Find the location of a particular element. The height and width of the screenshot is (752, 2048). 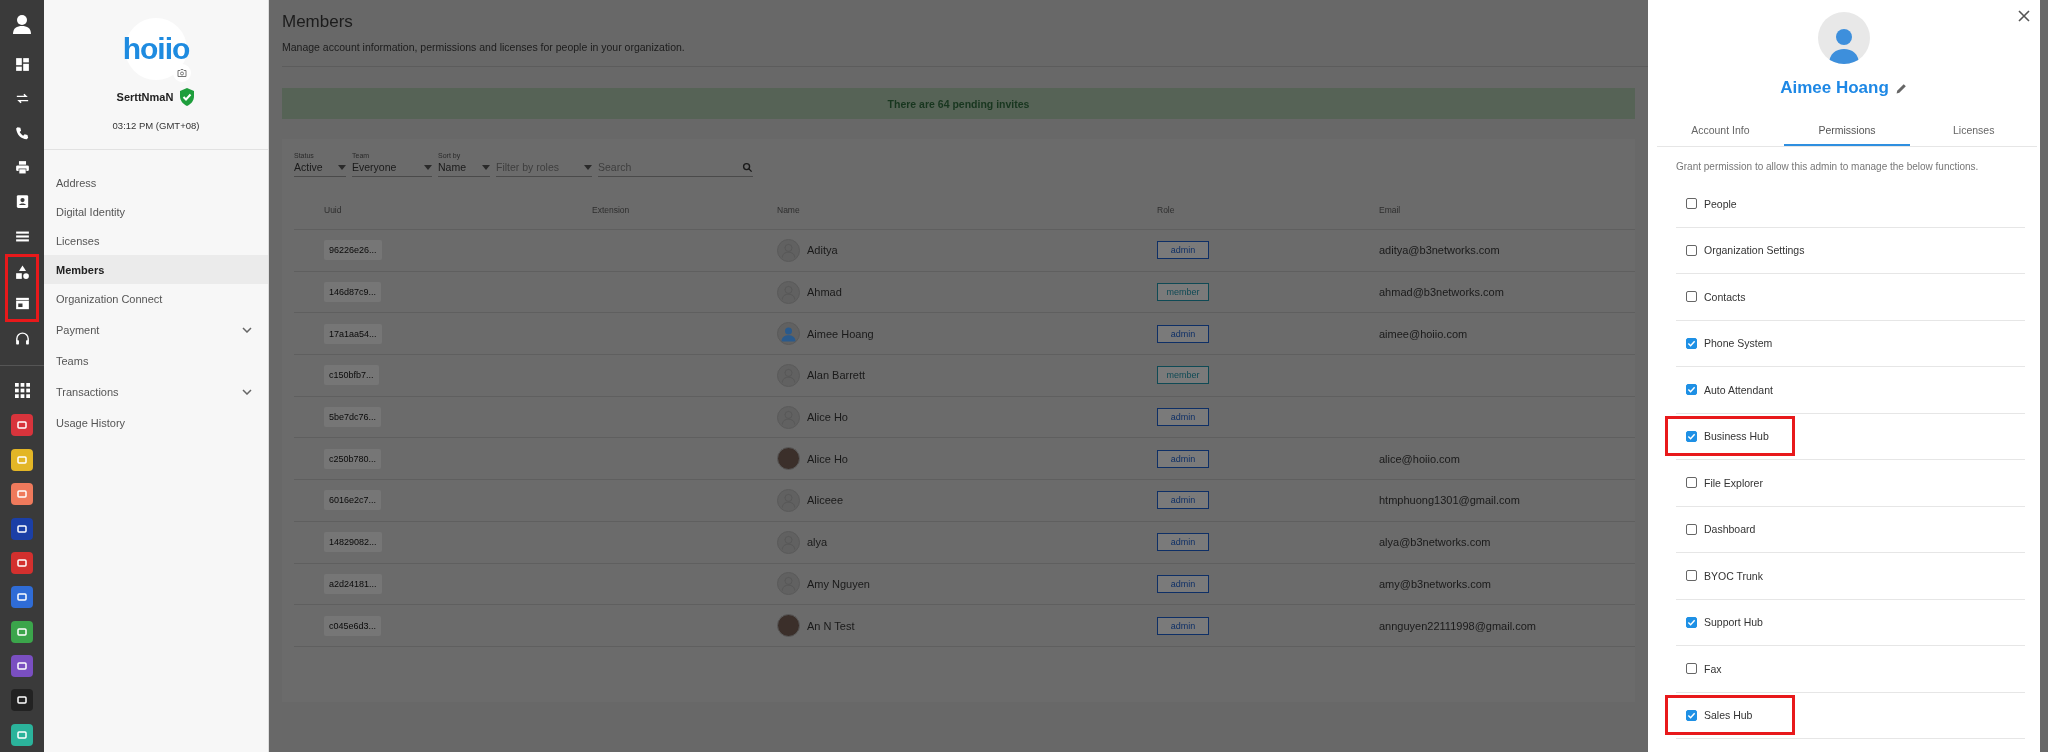

tab: Account Info is located at coordinates (1720, 131).